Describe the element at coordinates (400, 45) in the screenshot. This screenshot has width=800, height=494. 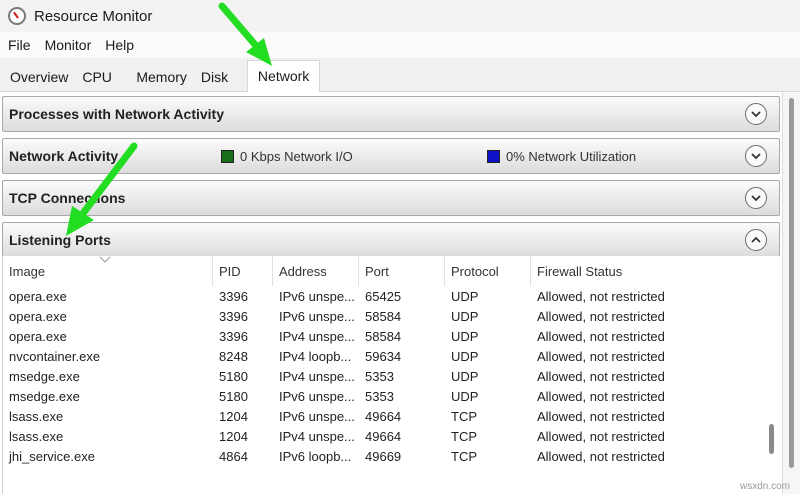
I see `menu-bar: File Monitor Help` at that location.